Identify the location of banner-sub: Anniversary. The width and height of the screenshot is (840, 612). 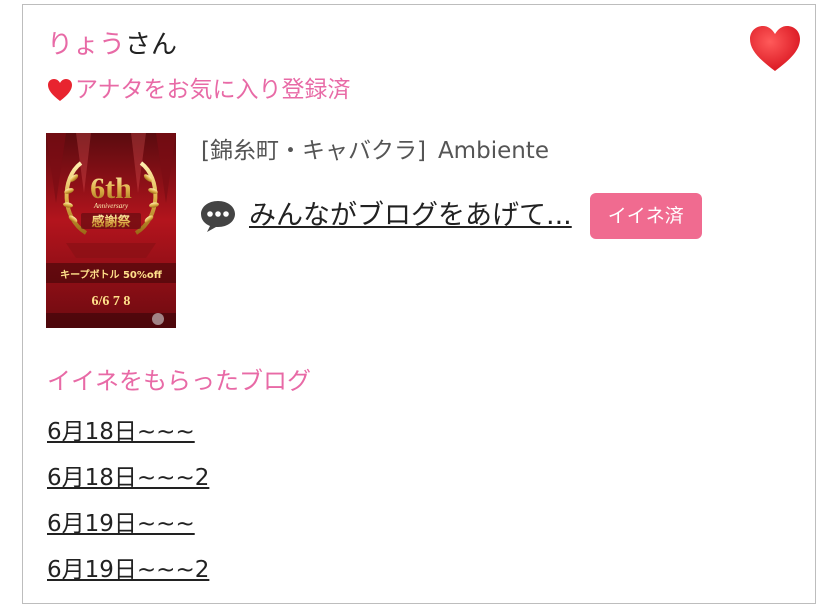
(111, 206).